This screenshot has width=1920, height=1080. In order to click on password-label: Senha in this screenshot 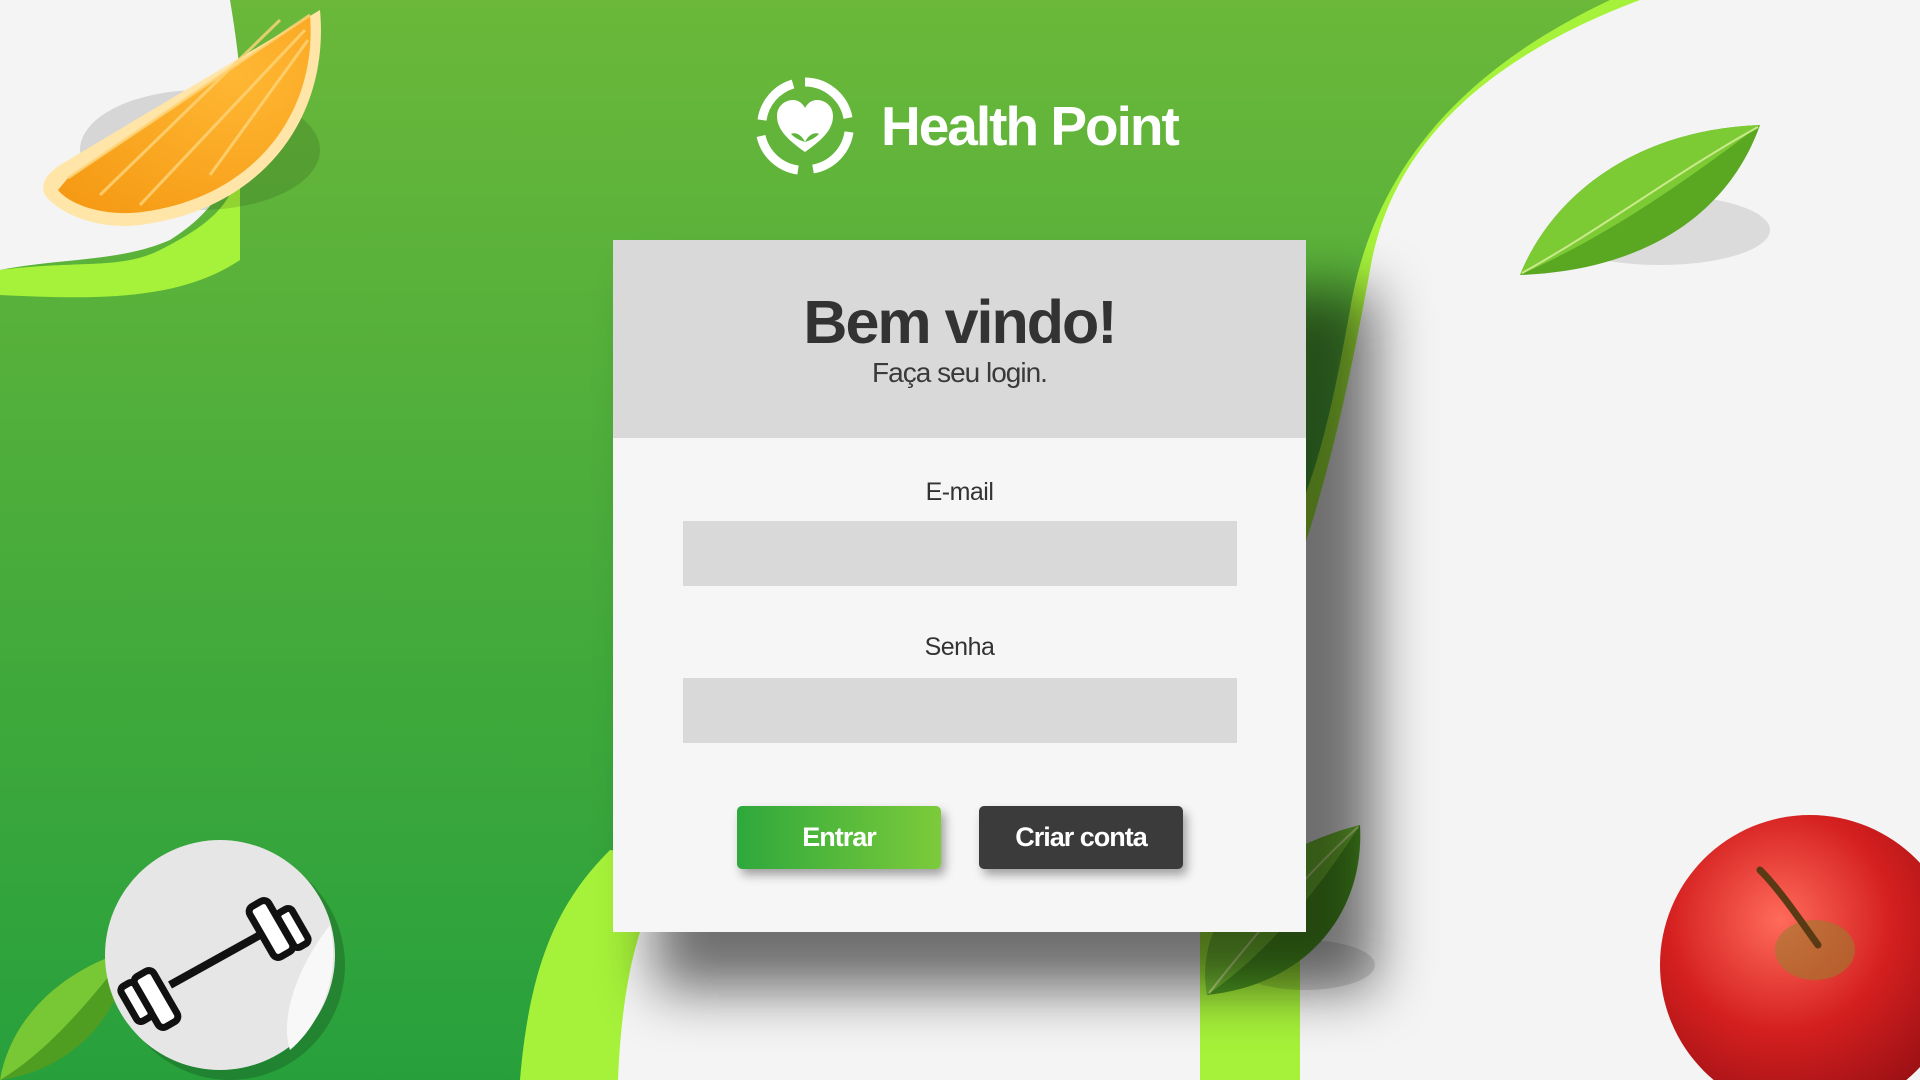, I will do `click(959, 647)`.